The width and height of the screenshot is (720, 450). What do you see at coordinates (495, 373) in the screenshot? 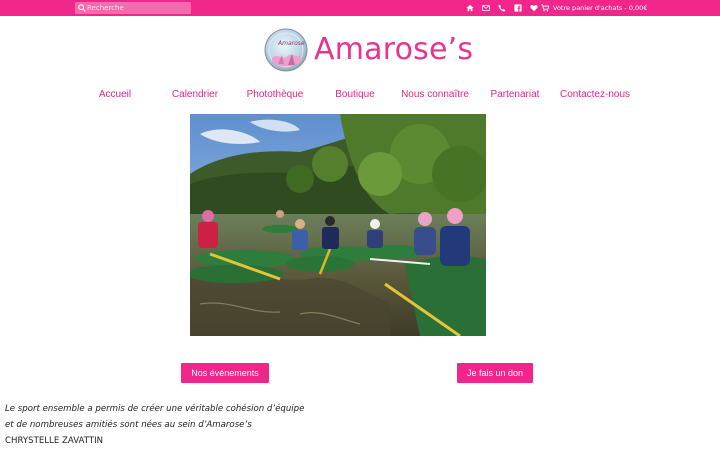
I see `donate-button: Je fais un don` at bounding box center [495, 373].